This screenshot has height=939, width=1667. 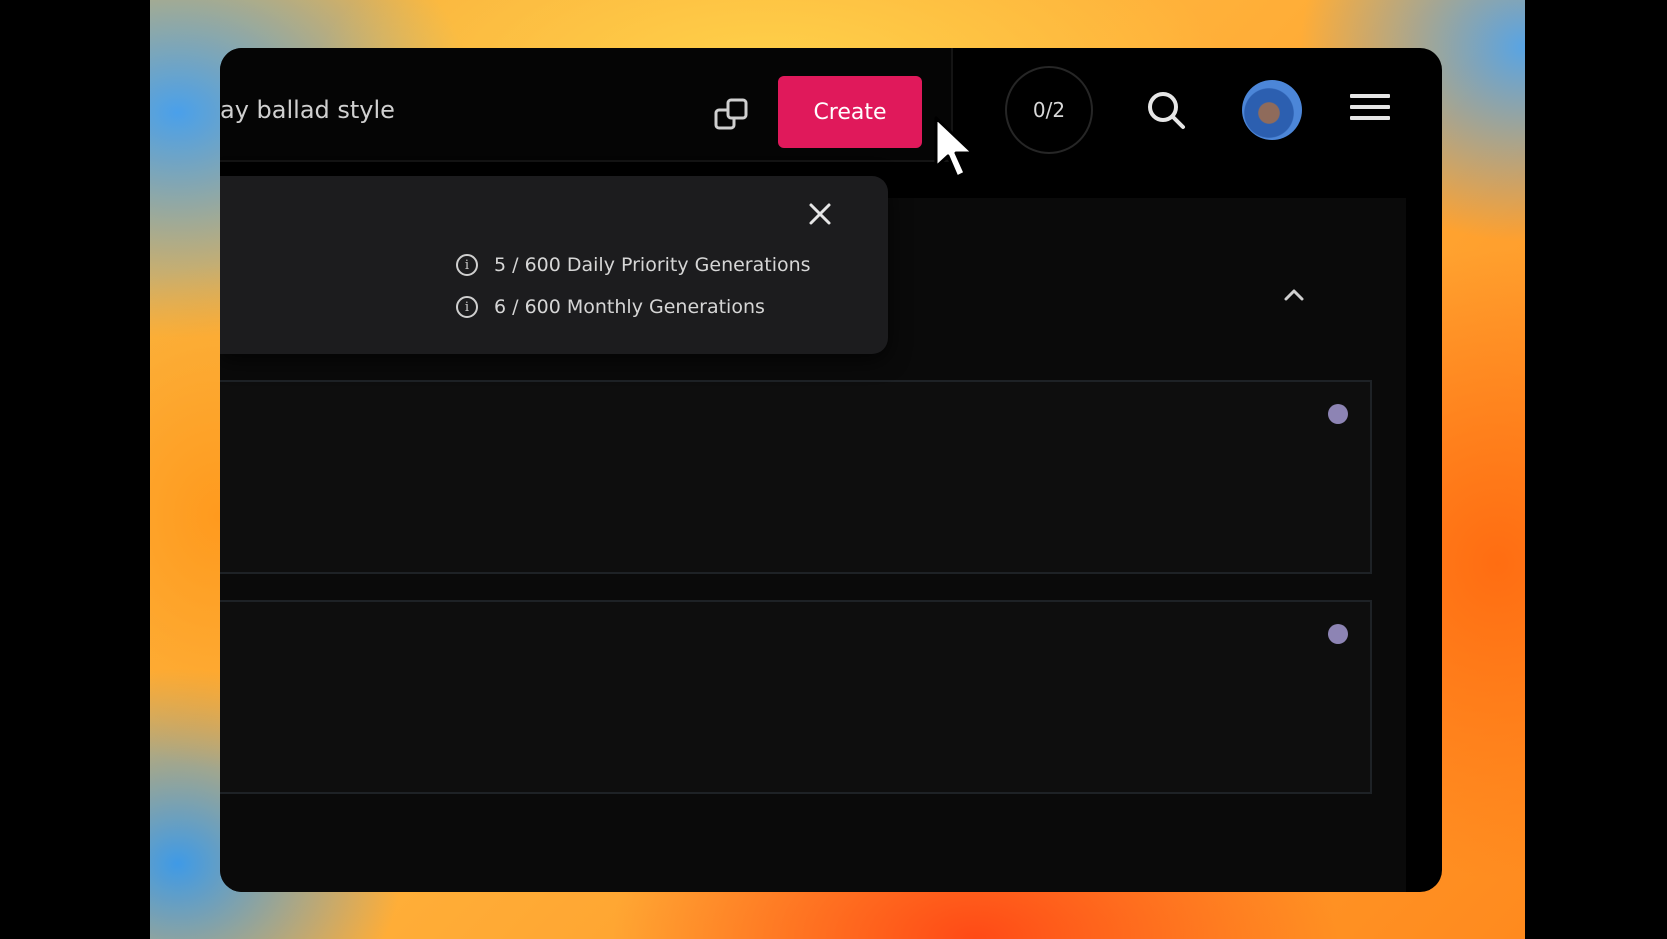 I want to click on close-icon, so click(x=820, y=214).